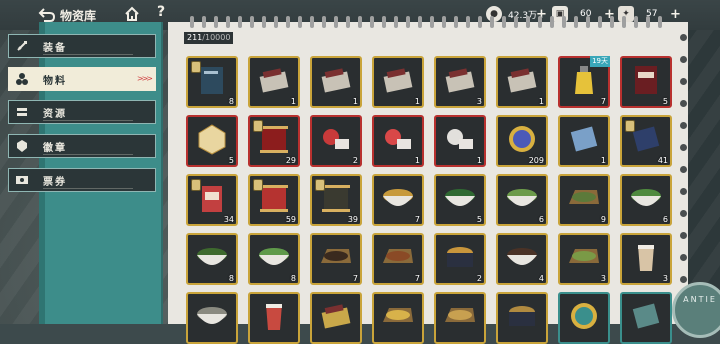  I want to click on item-quantity: 1, so click(603, 160).